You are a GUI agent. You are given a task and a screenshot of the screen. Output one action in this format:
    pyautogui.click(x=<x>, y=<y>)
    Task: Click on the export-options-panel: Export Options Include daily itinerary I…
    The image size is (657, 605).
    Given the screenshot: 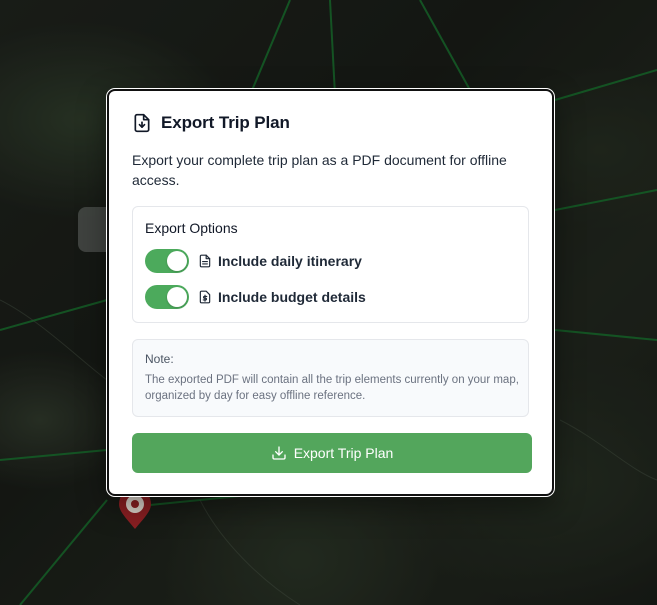 What is the action you would take?
    pyautogui.click(x=330, y=264)
    